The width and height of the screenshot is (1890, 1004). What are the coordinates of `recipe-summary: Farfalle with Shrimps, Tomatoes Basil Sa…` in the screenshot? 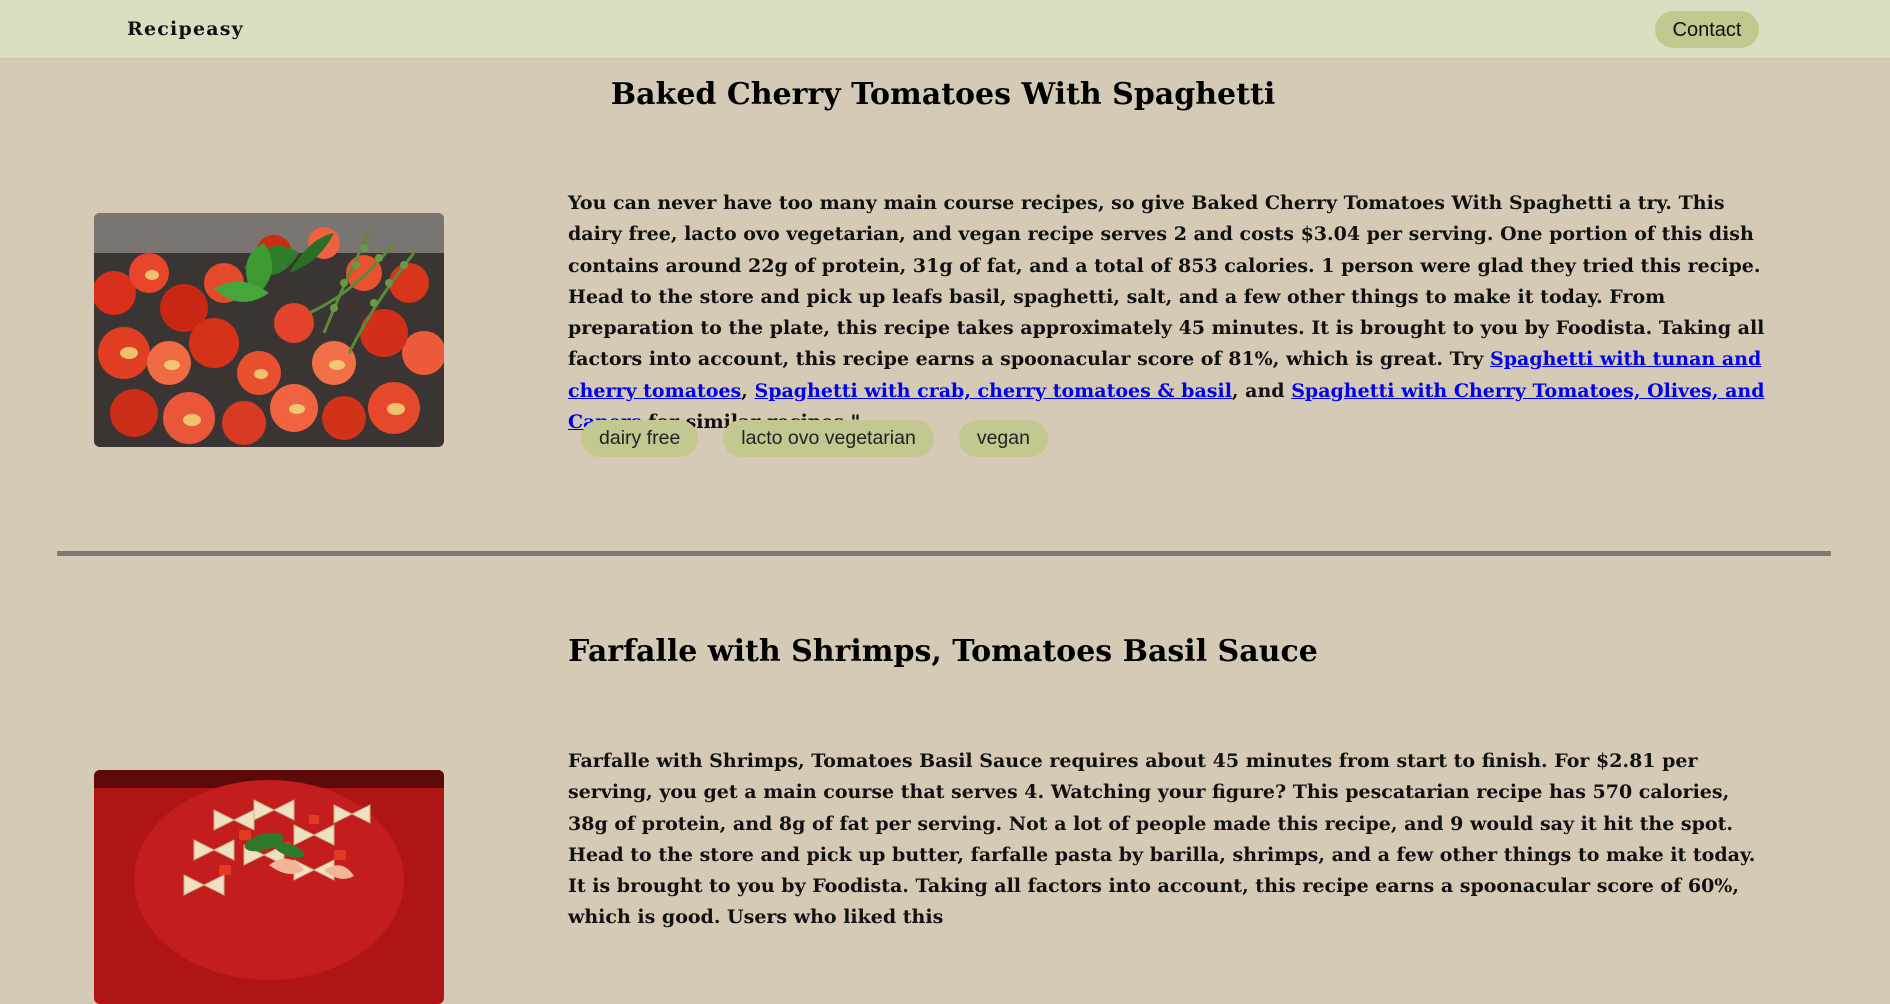 It's located at (1162, 839).